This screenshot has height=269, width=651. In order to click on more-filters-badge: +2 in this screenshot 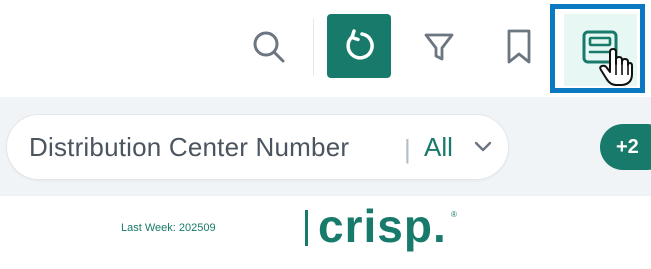, I will do `click(625, 147)`.